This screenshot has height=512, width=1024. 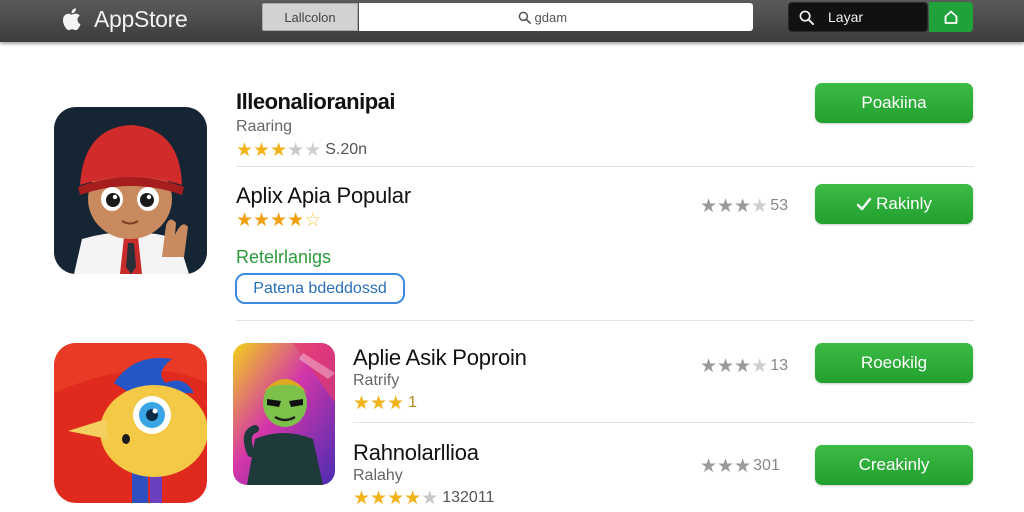 What do you see at coordinates (779, 365) in the screenshot?
I see `rating-count: 13` at bounding box center [779, 365].